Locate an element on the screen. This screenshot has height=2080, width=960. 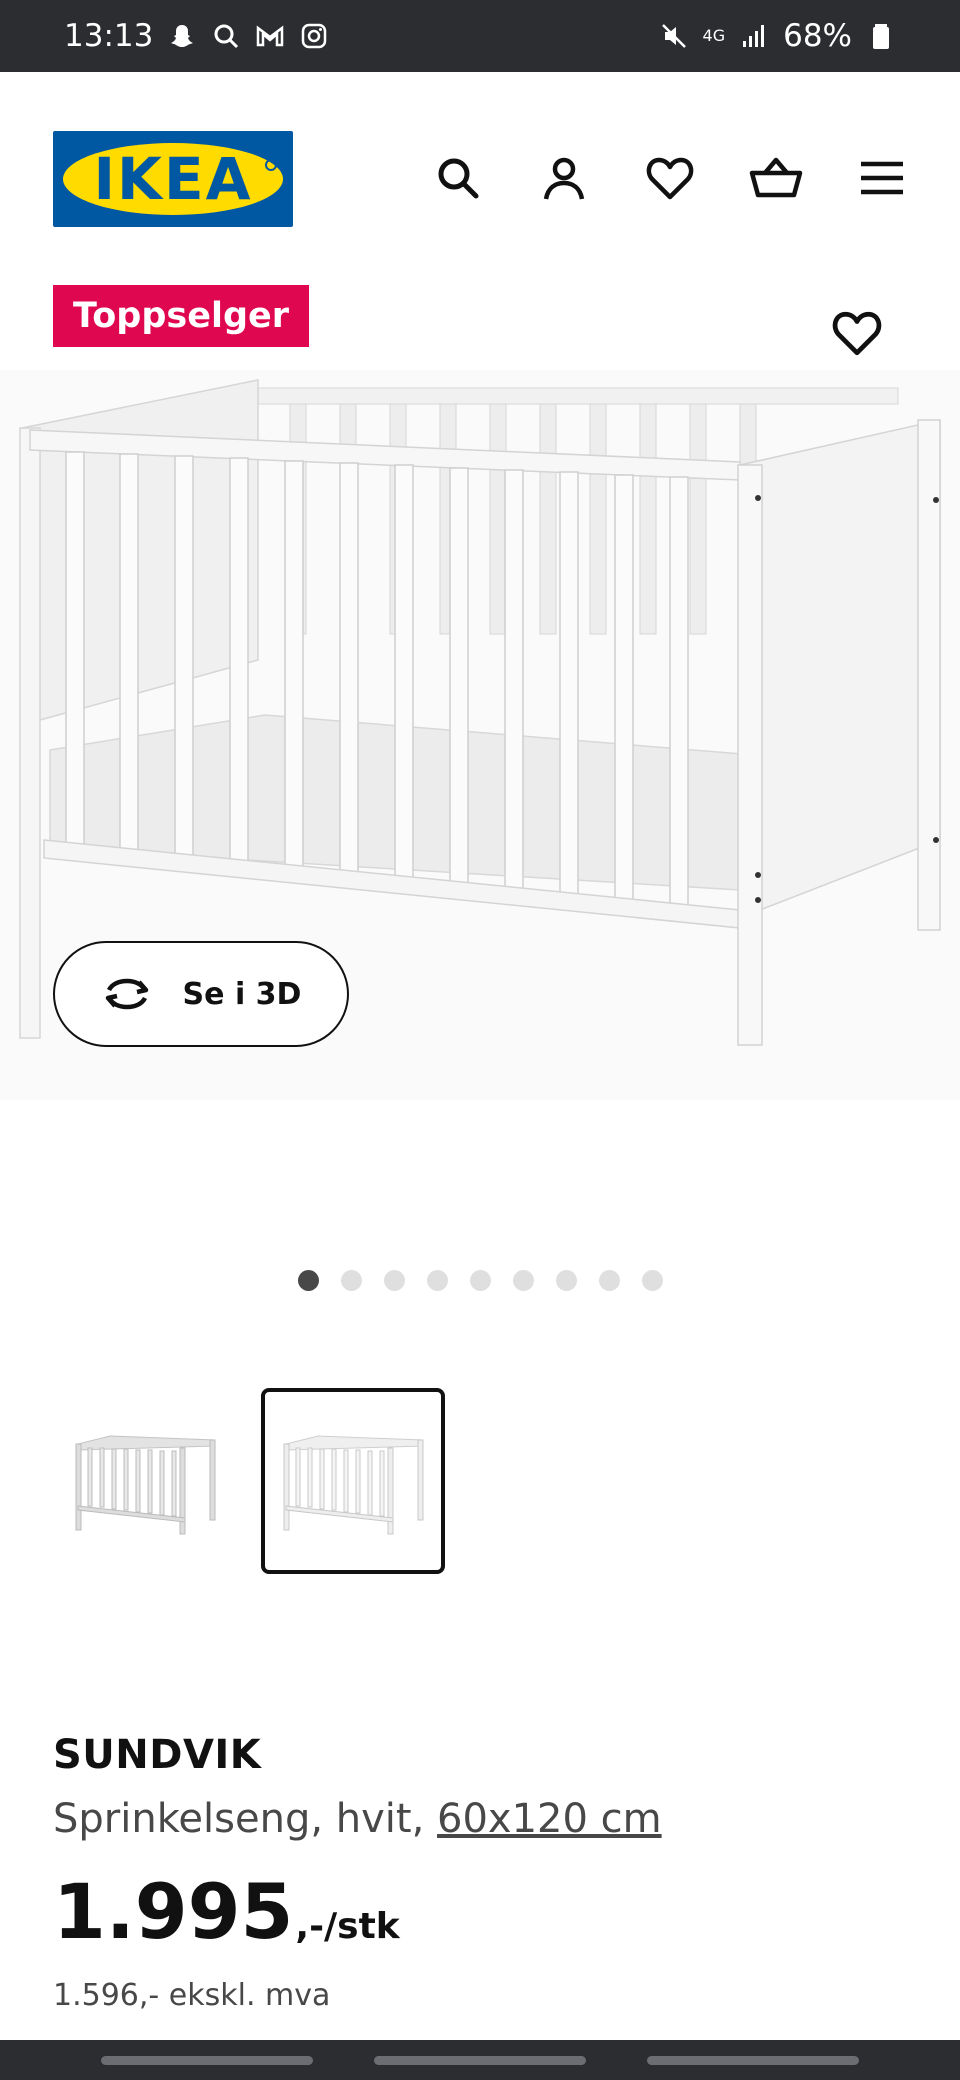
system-gesture-bar is located at coordinates (480, 2060).